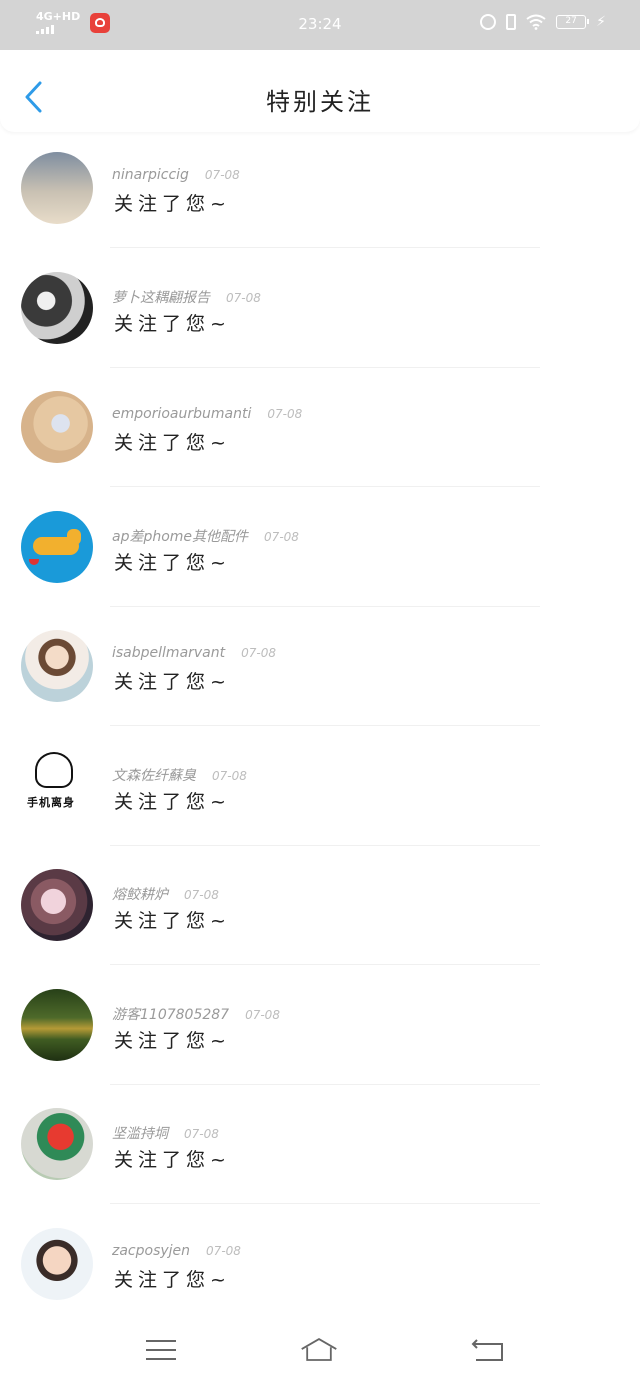 This screenshot has width=640, height=1387. I want to click on user-name-row: 熔鲛耕炉 07-08, so click(165, 894).